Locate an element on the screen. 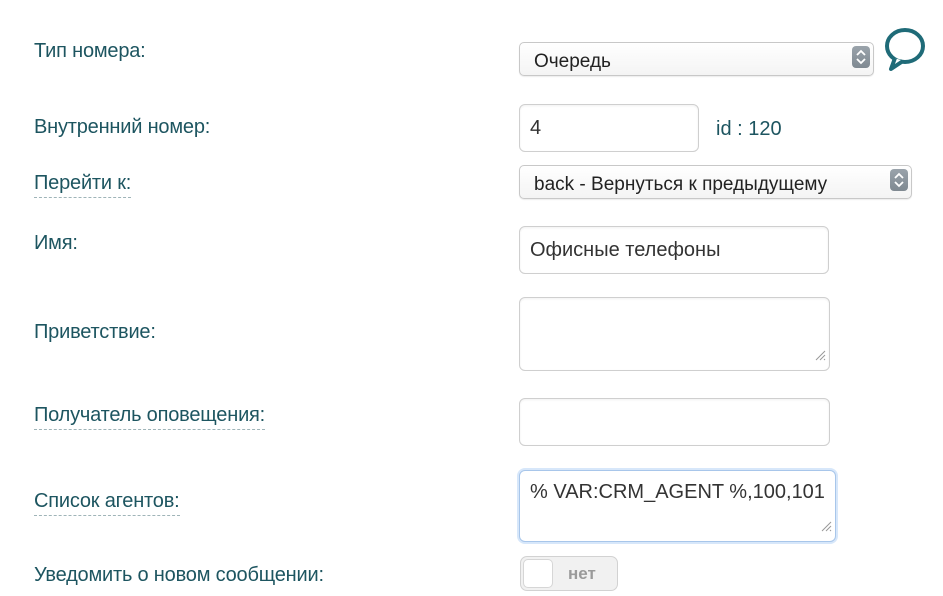 The width and height of the screenshot is (943, 596). speech-bubble-icon is located at coordinates (905, 51).